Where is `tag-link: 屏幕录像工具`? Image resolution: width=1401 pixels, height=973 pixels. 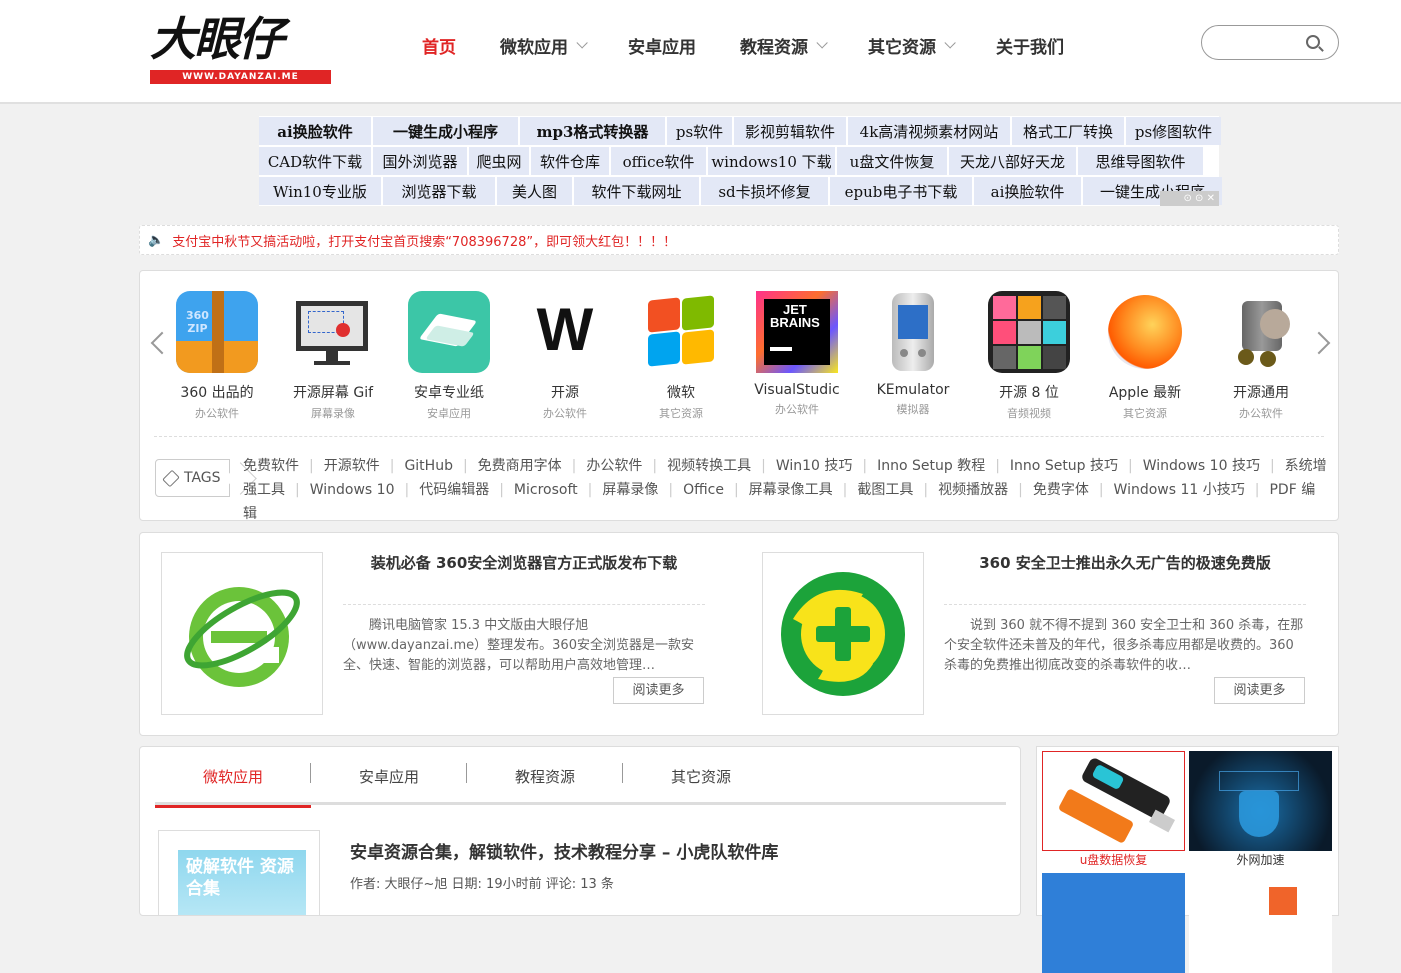
tag-link: 屏幕录像工具 is located at coordinates (791, 490).